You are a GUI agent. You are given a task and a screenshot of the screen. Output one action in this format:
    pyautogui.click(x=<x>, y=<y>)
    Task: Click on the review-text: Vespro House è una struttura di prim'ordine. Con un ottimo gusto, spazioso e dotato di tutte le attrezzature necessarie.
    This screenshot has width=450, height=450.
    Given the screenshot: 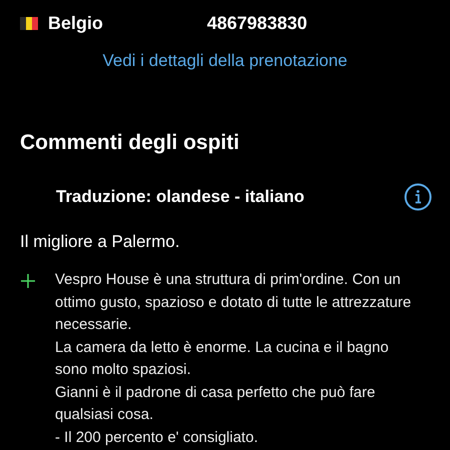 What is the action you would take?
    pyautogui.click(x=233, y=302)
    